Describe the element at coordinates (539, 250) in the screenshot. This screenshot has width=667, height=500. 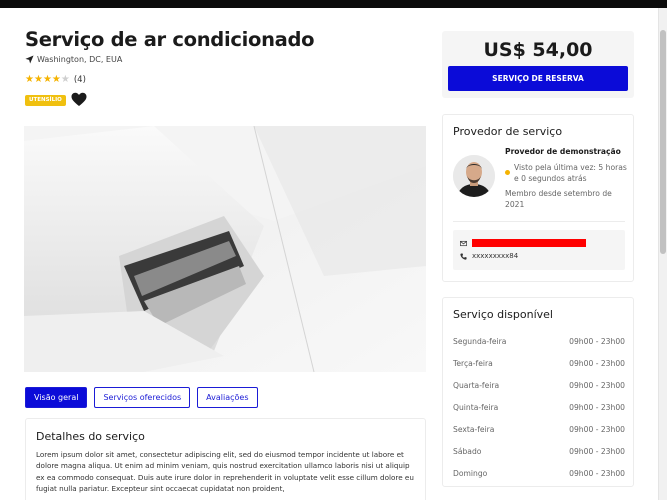
I see `provider-contact: xxxxxxxxx84` at that location.